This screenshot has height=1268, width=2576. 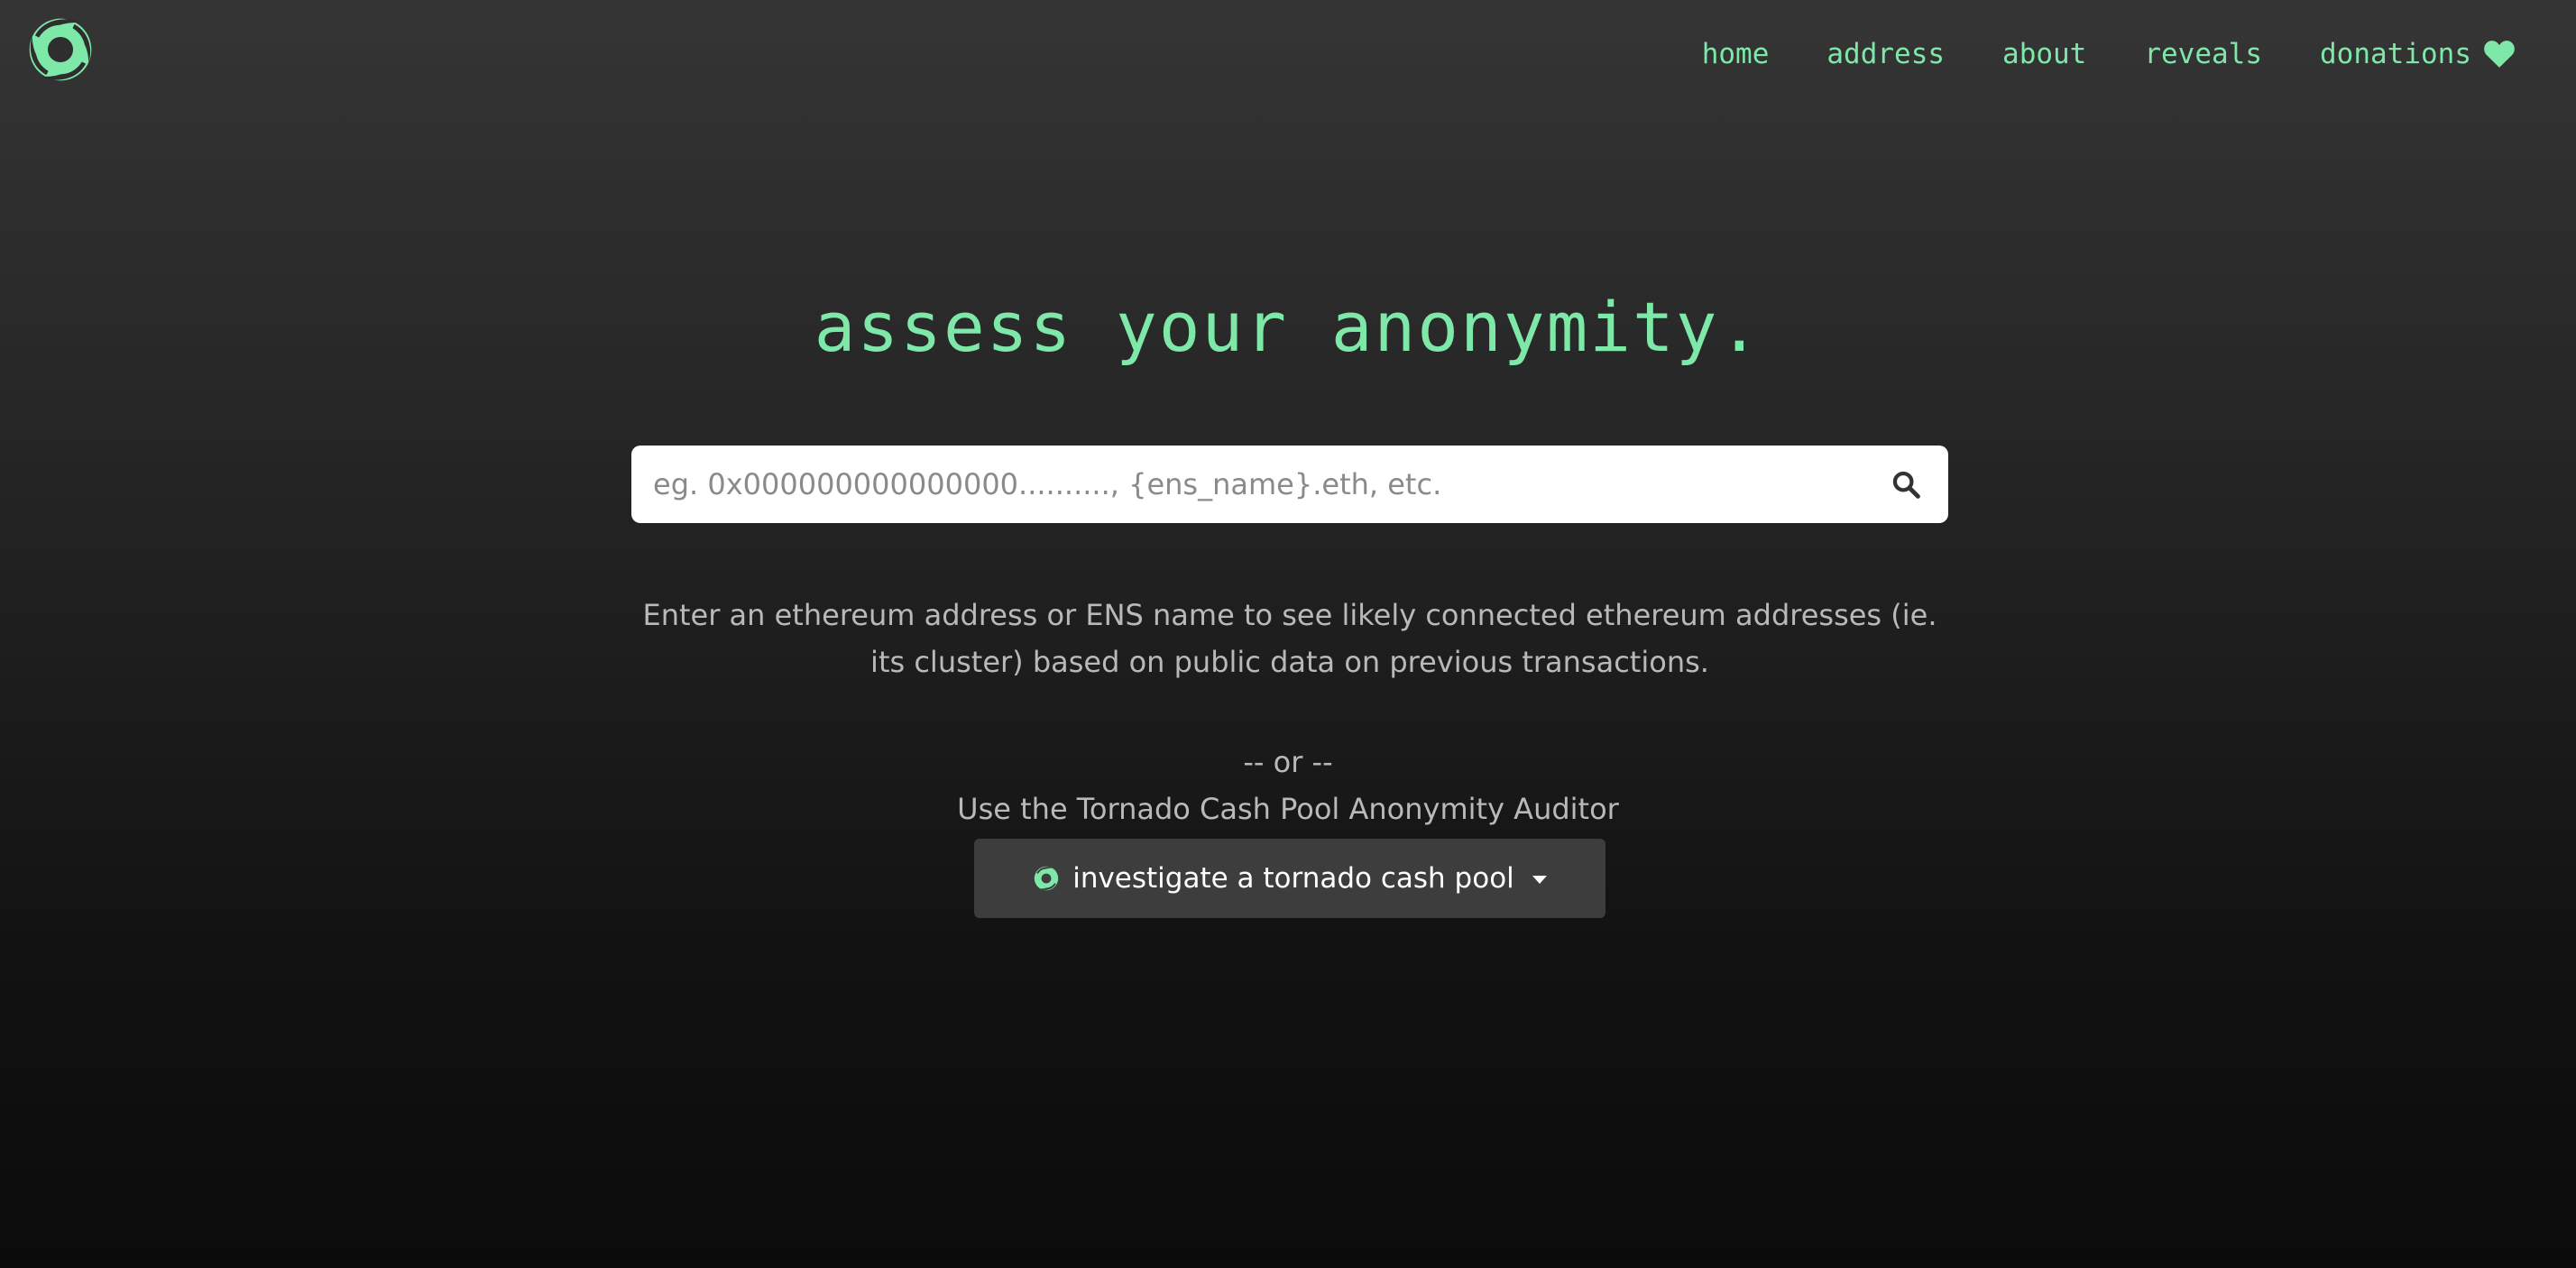 What do you see at coordinates (1047, 878) in the screenshot?
I see `tornado-swirl-icon` at bounding box center [1047, 878].